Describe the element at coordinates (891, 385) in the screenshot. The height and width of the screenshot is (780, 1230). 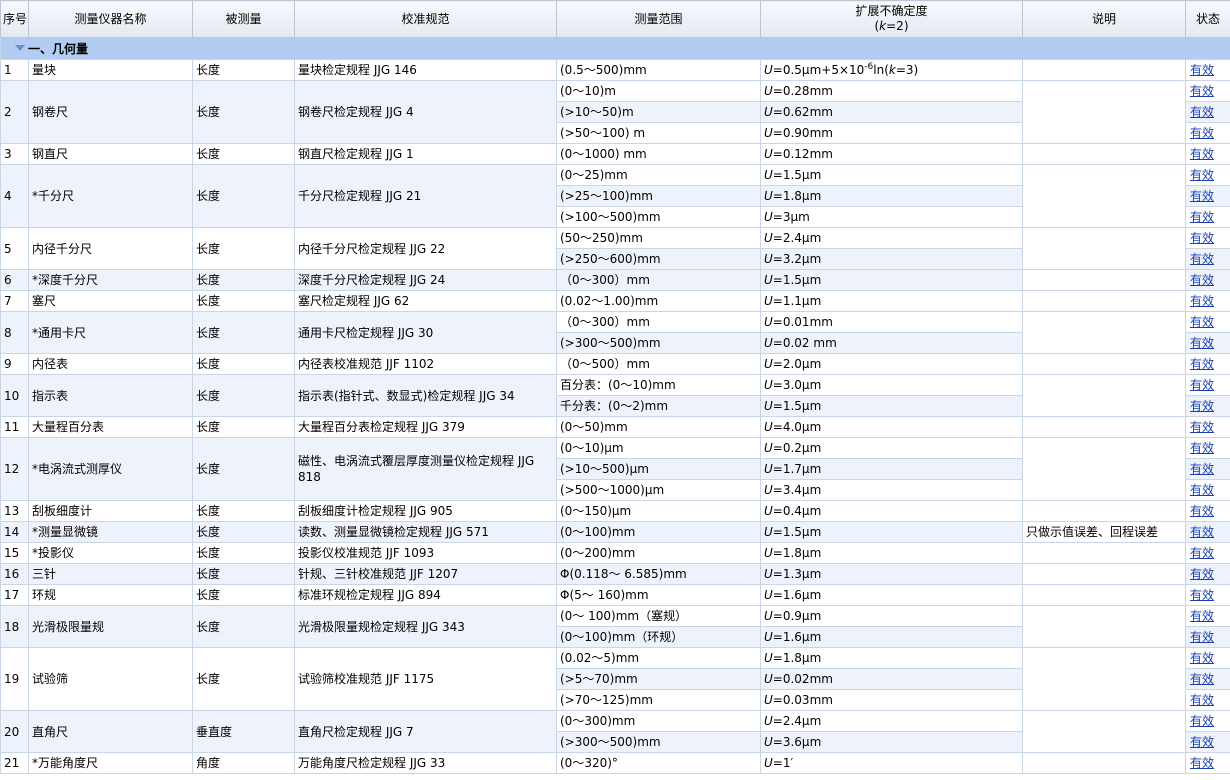
I see `cell-uncertainty: U=3.0µm` at that location.